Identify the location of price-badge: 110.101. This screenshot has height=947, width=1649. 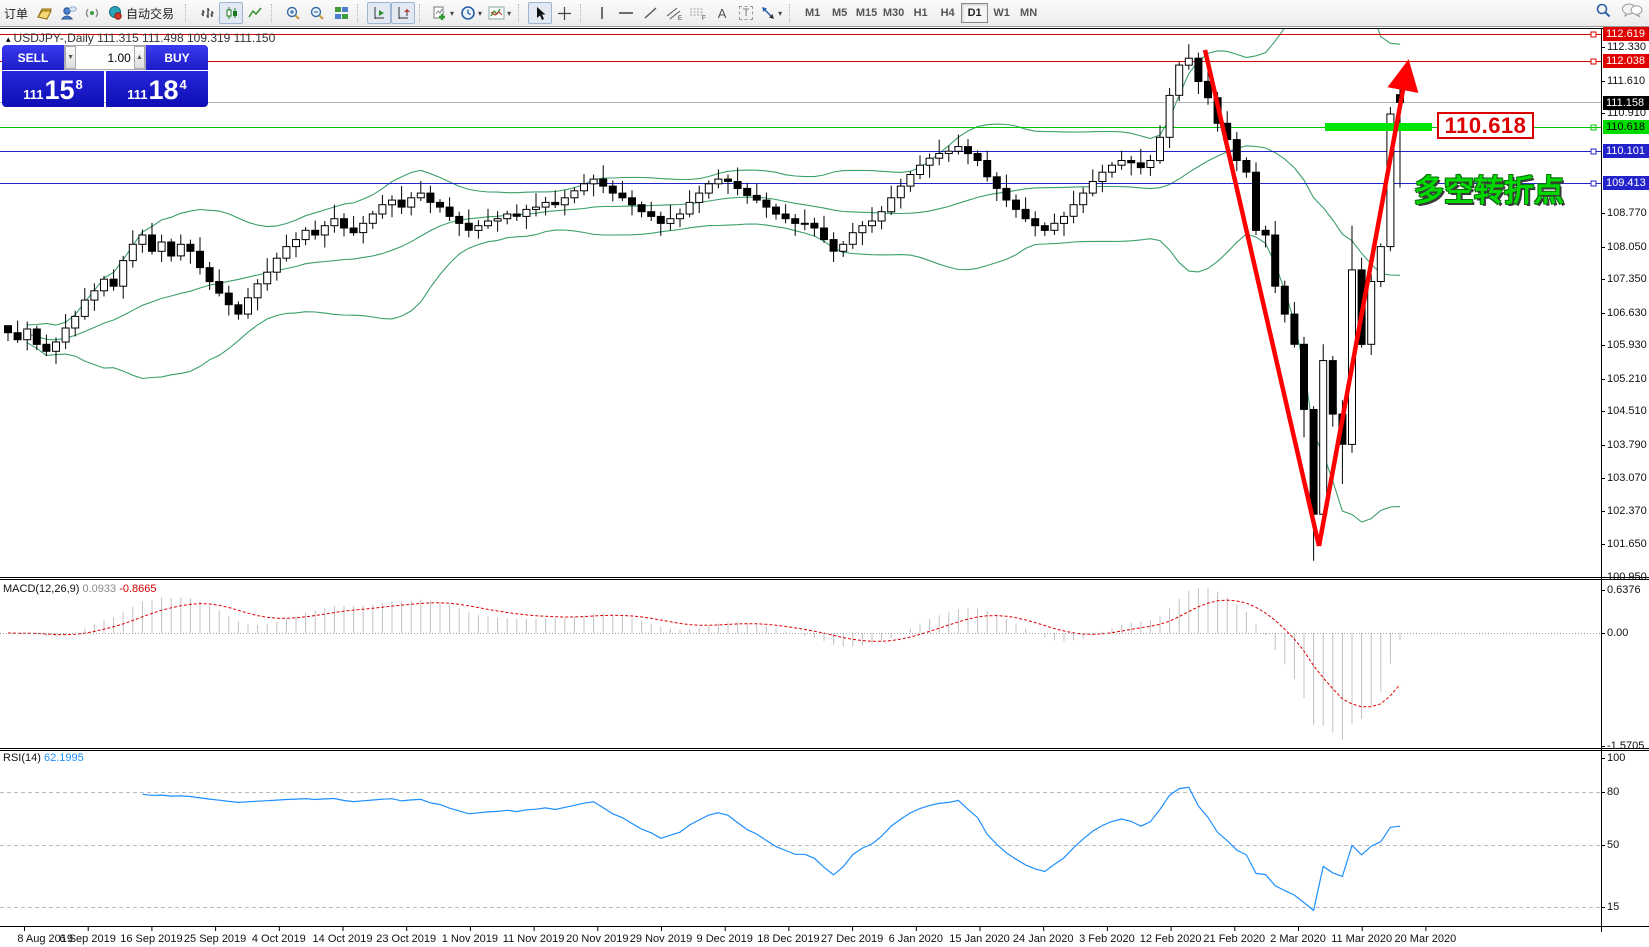
(1626, 151).